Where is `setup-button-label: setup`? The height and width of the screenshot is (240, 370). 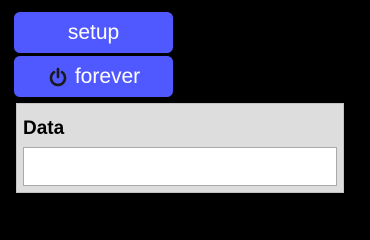
setup-button-label: setup is located at coordinates (93, 32).